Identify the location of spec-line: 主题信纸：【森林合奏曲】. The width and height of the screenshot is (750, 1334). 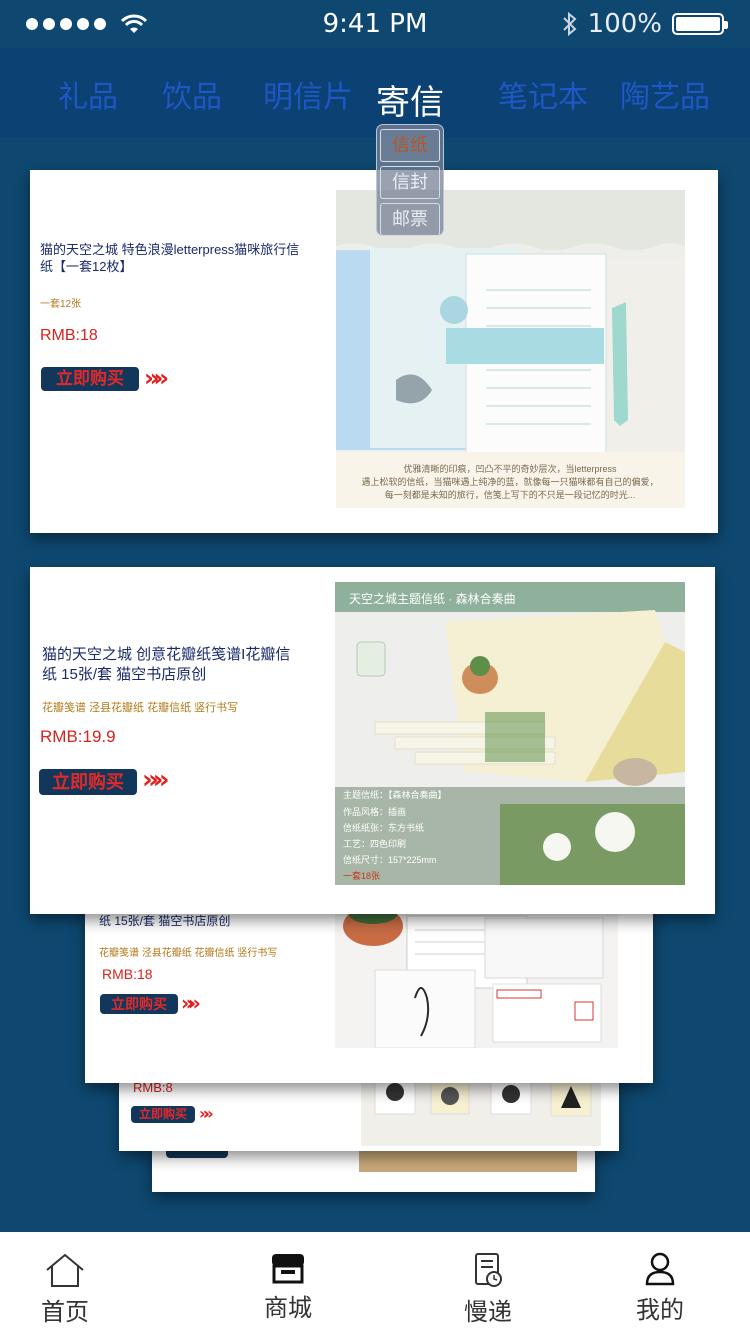
(395, 794).